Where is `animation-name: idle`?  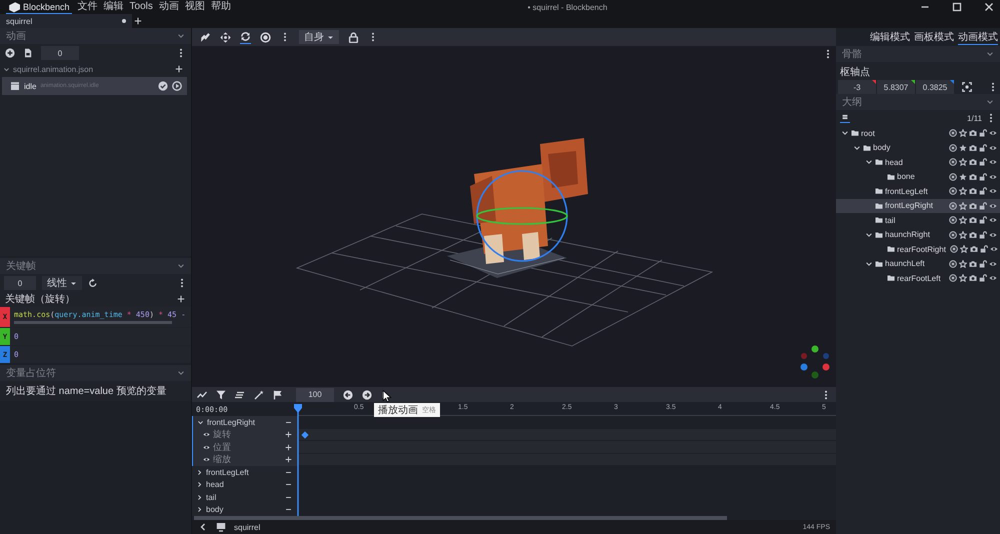 animation-name: idle is located at coordinates (30, 86).